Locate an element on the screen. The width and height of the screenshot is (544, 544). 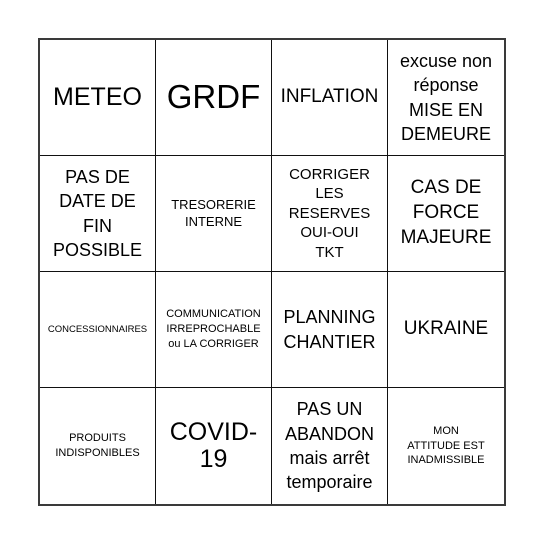
bingo-cell: INFLATION is located at coordinates (330, 98).